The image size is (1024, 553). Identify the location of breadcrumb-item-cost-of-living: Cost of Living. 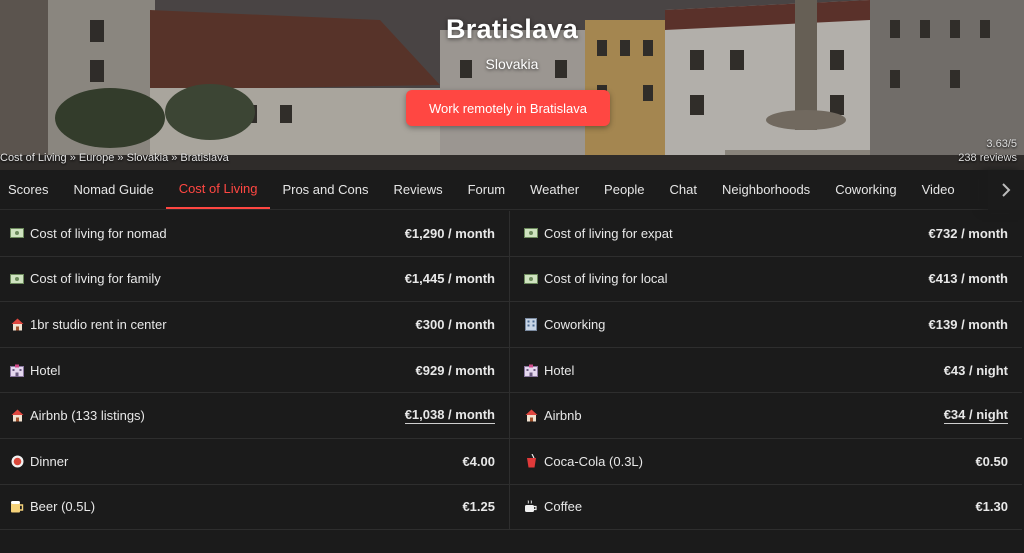
(33, 158).